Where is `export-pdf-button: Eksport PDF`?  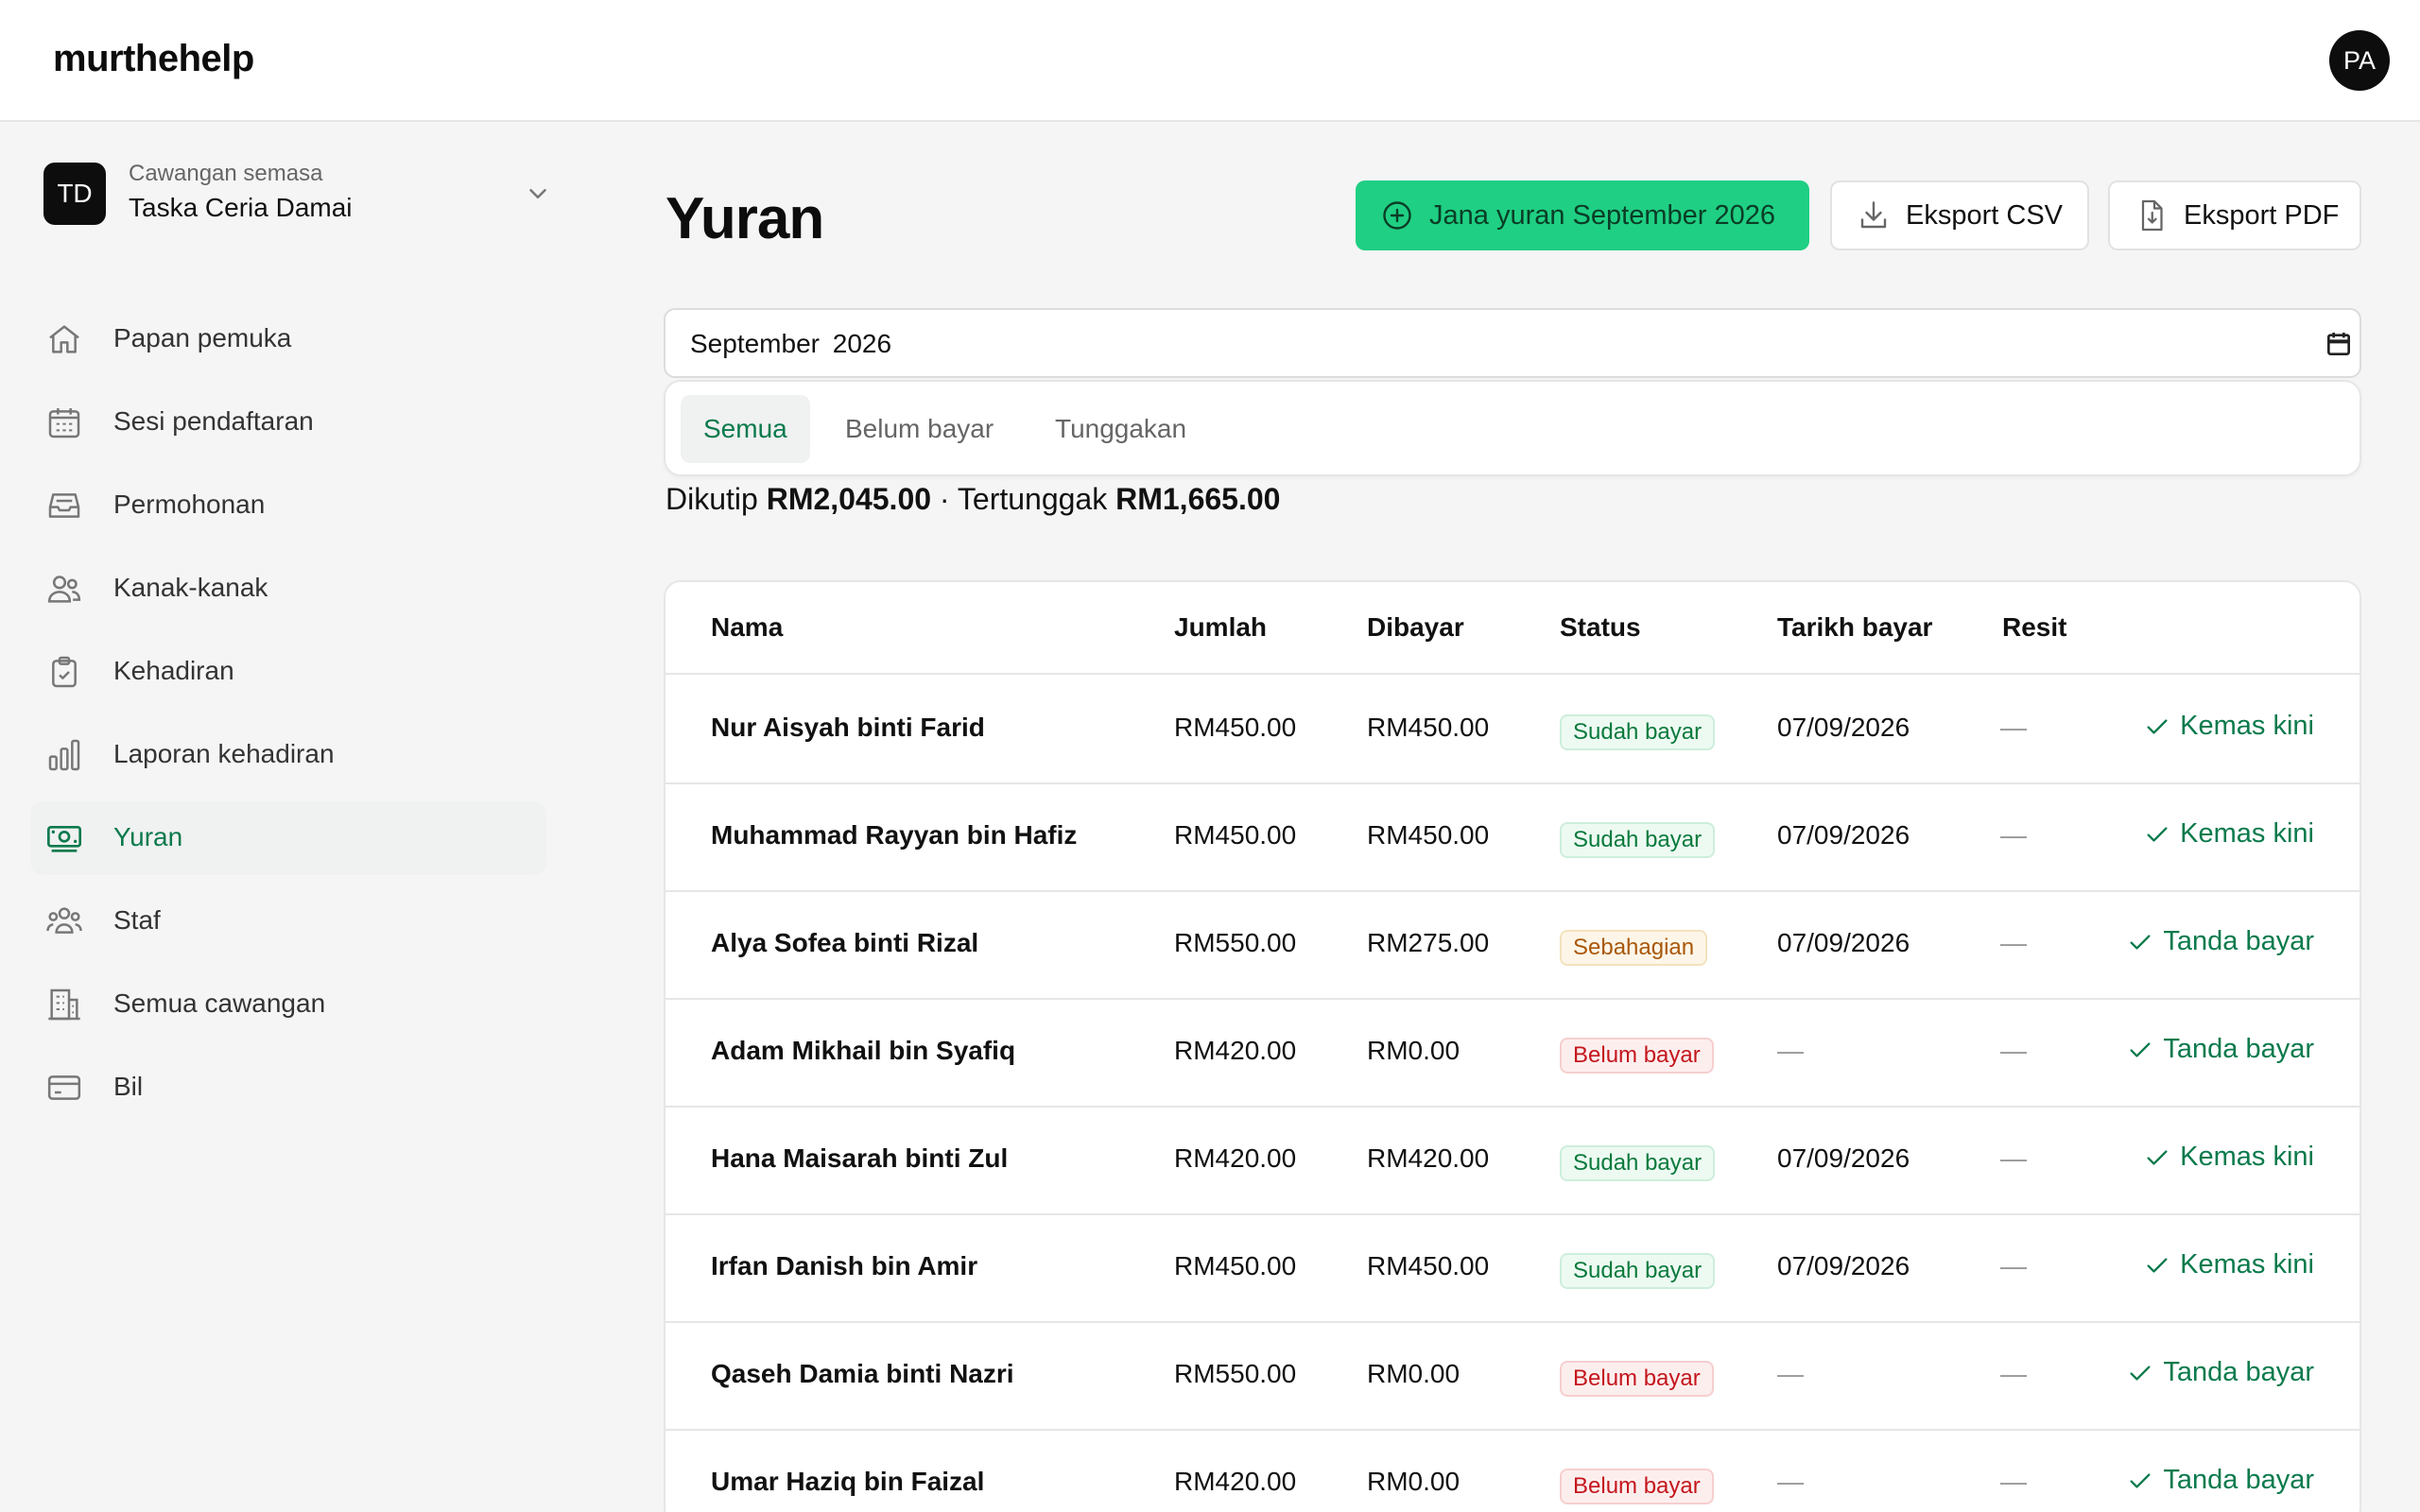
export-pdf-button: Eksport PDF is located at coordinates (2234, 215).